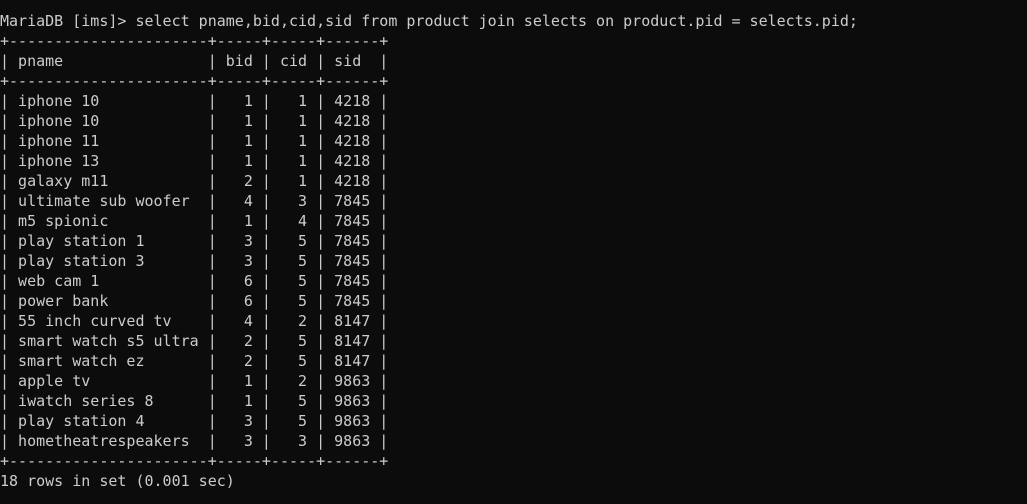 The image size is (1027, 504). Describe the element at coordinates (117, 481) in the screenshot. I see `result-summary: 18 rows in set (0.001 sec)` at that location.